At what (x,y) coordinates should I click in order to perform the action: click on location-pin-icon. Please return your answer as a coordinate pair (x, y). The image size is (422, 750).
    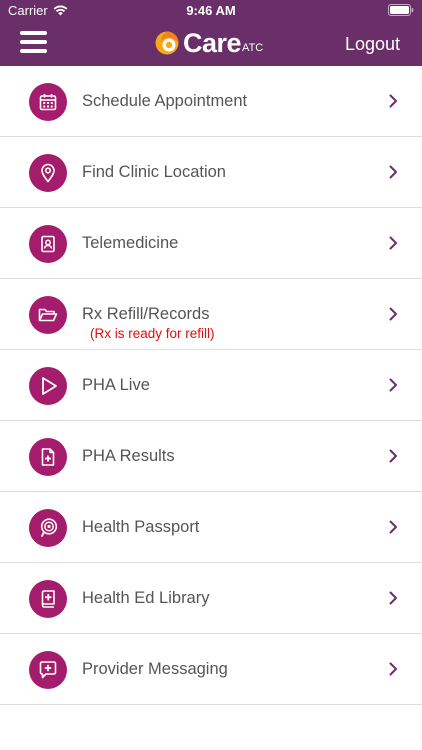
    Looking at the image, I should click on (48, 173).